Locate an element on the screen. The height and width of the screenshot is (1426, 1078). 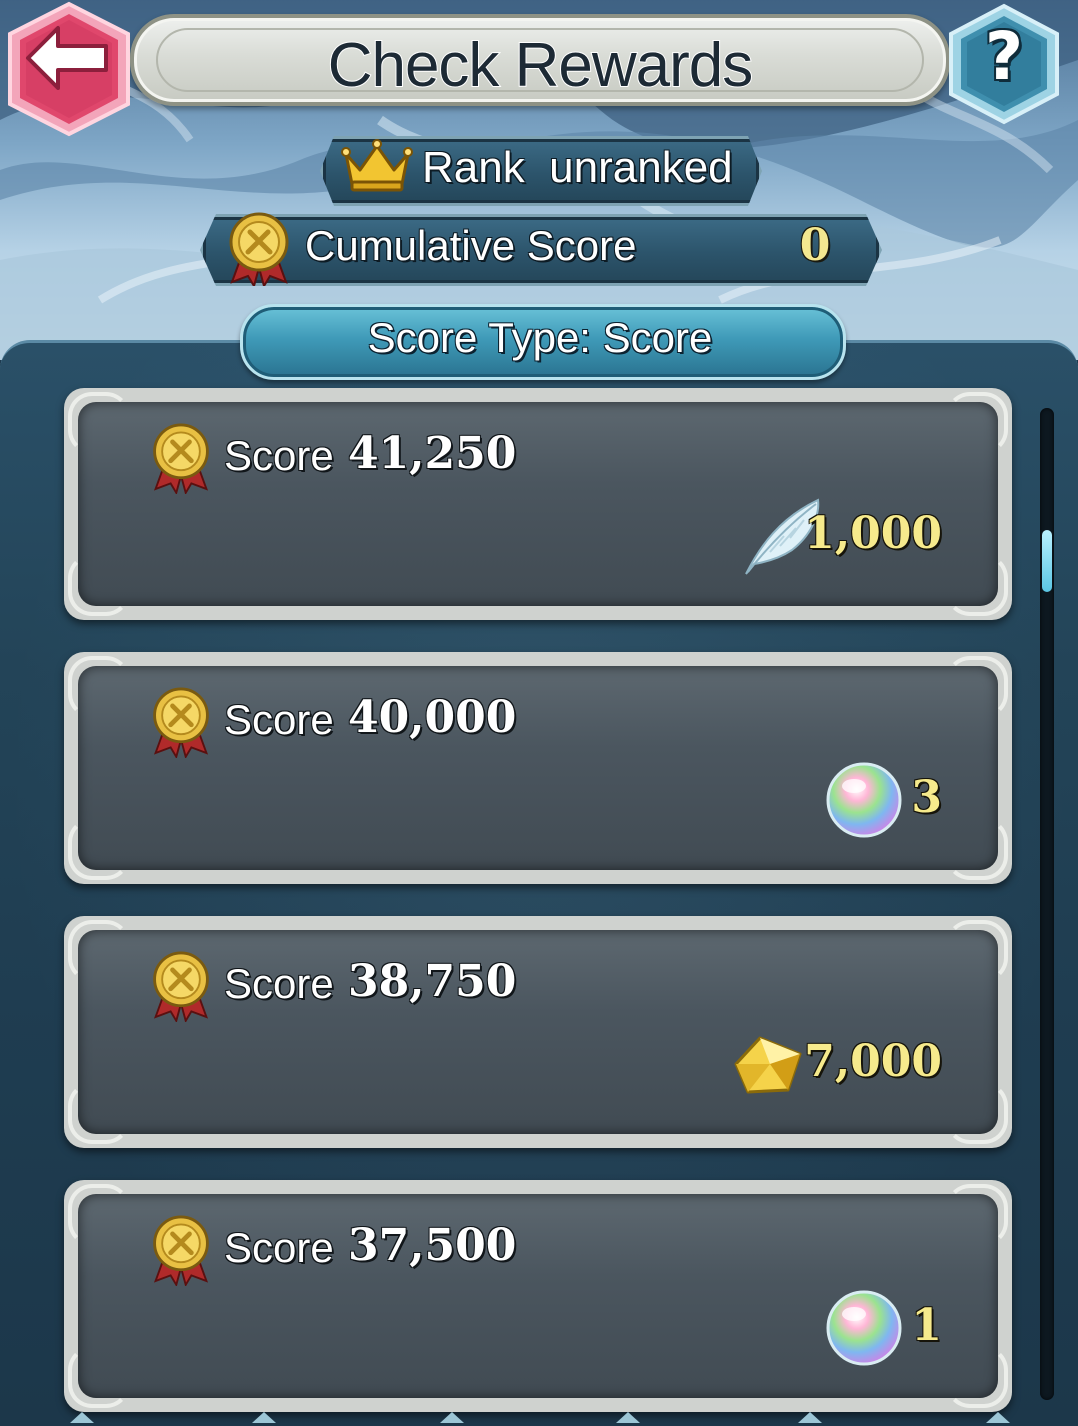
reward-quantity: 1,000 is located at coordinates (873, 533).